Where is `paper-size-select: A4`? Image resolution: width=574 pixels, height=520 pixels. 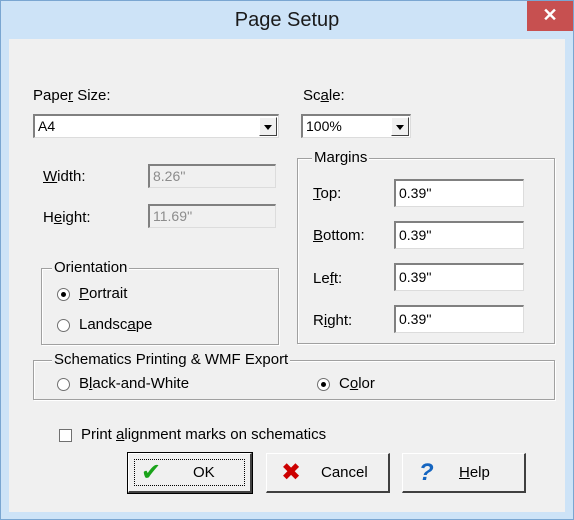 paper-size-select: A4 is located at coordinates (156, 126).